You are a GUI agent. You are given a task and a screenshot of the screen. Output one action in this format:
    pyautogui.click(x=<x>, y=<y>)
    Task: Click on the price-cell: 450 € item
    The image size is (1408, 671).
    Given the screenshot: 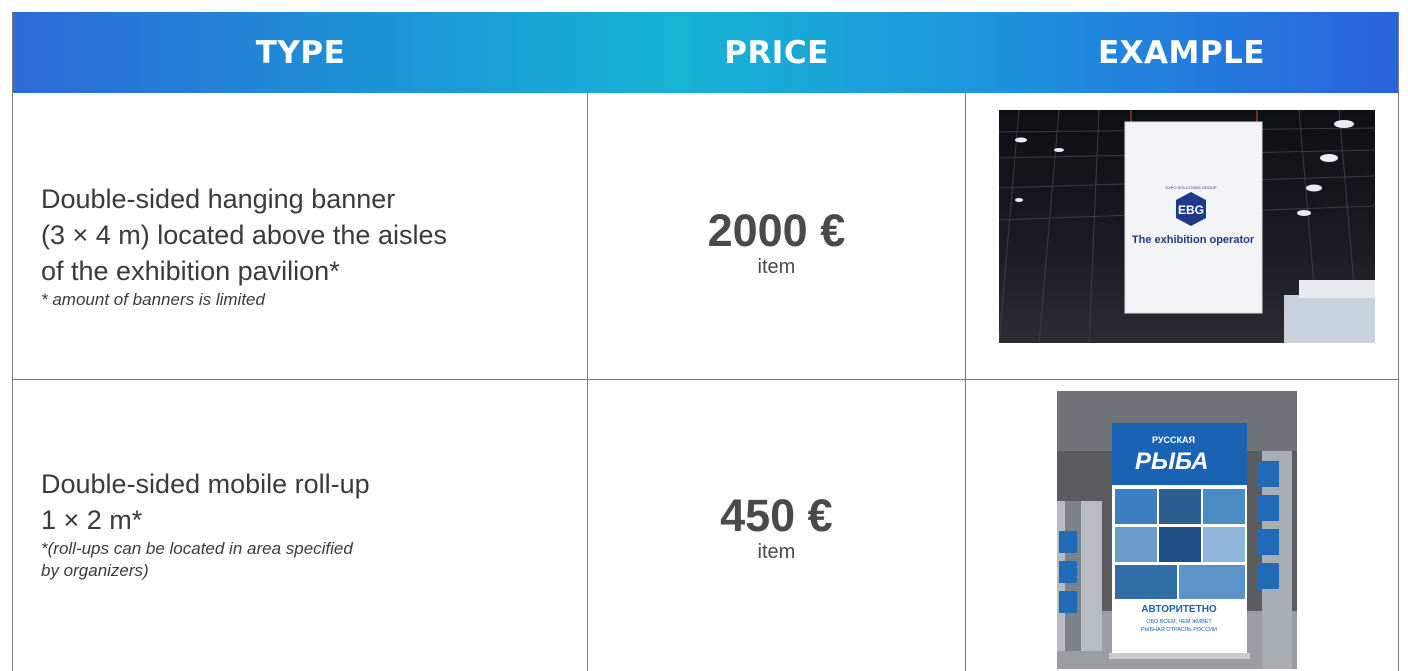 What is the action you would take?
    pyautogui.click(x=777, y=525)
    